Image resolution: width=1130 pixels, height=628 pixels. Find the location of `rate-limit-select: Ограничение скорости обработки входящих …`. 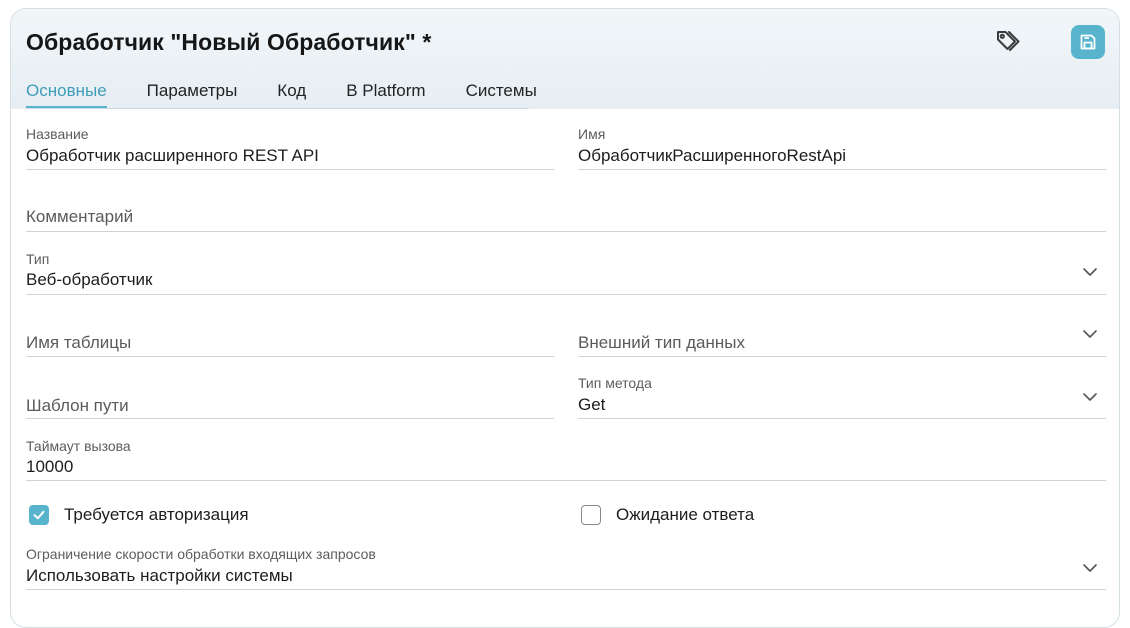

rate-limit-select: Ограничение скорости обработки входящих … is located at coordinates (566, 566).